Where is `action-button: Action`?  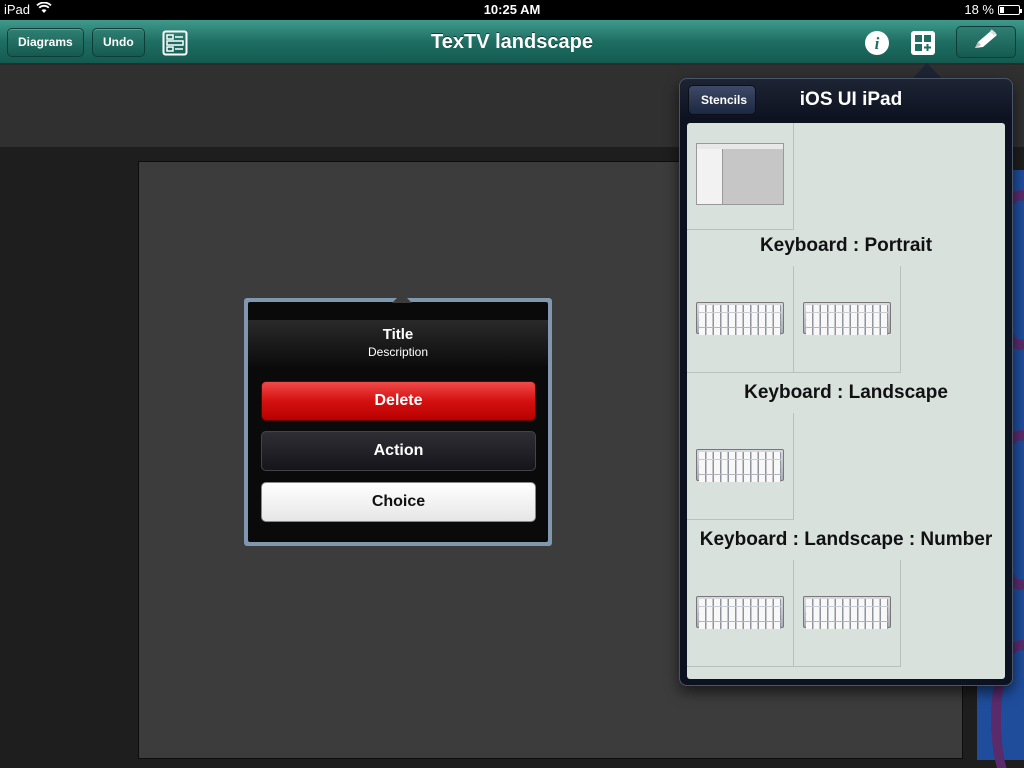 action-button: Action is located at coordinates (398, 451).